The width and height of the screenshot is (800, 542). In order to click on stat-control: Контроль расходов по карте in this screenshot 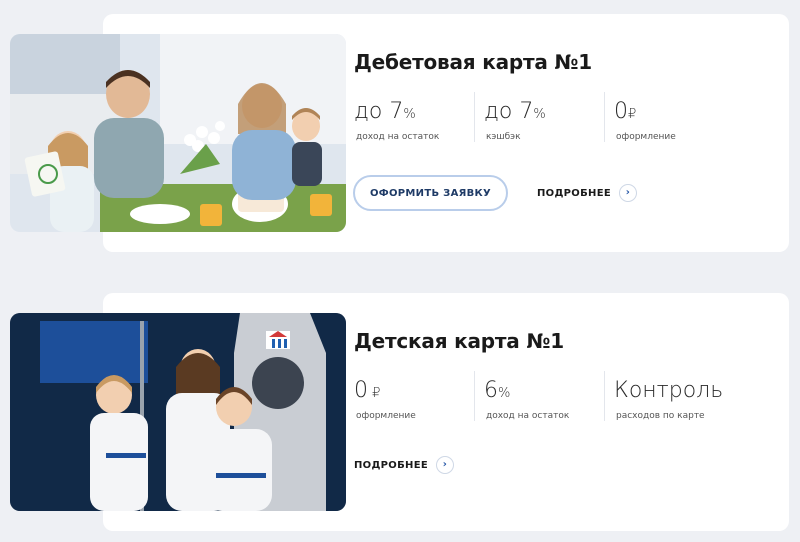, I will do `click(669, 399)`.